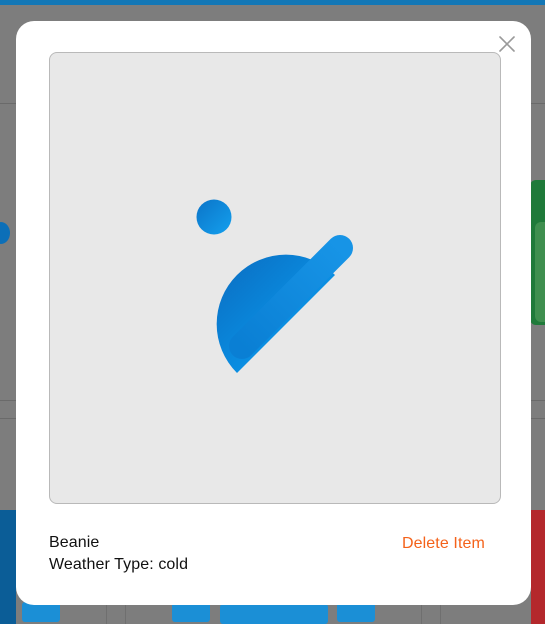 This screenshot has width=545, height=624. What do you see at coordinates (443, 544) in the screenshot?
I see `delete-item-button: Delete Item` at bounding box center [443, 544].